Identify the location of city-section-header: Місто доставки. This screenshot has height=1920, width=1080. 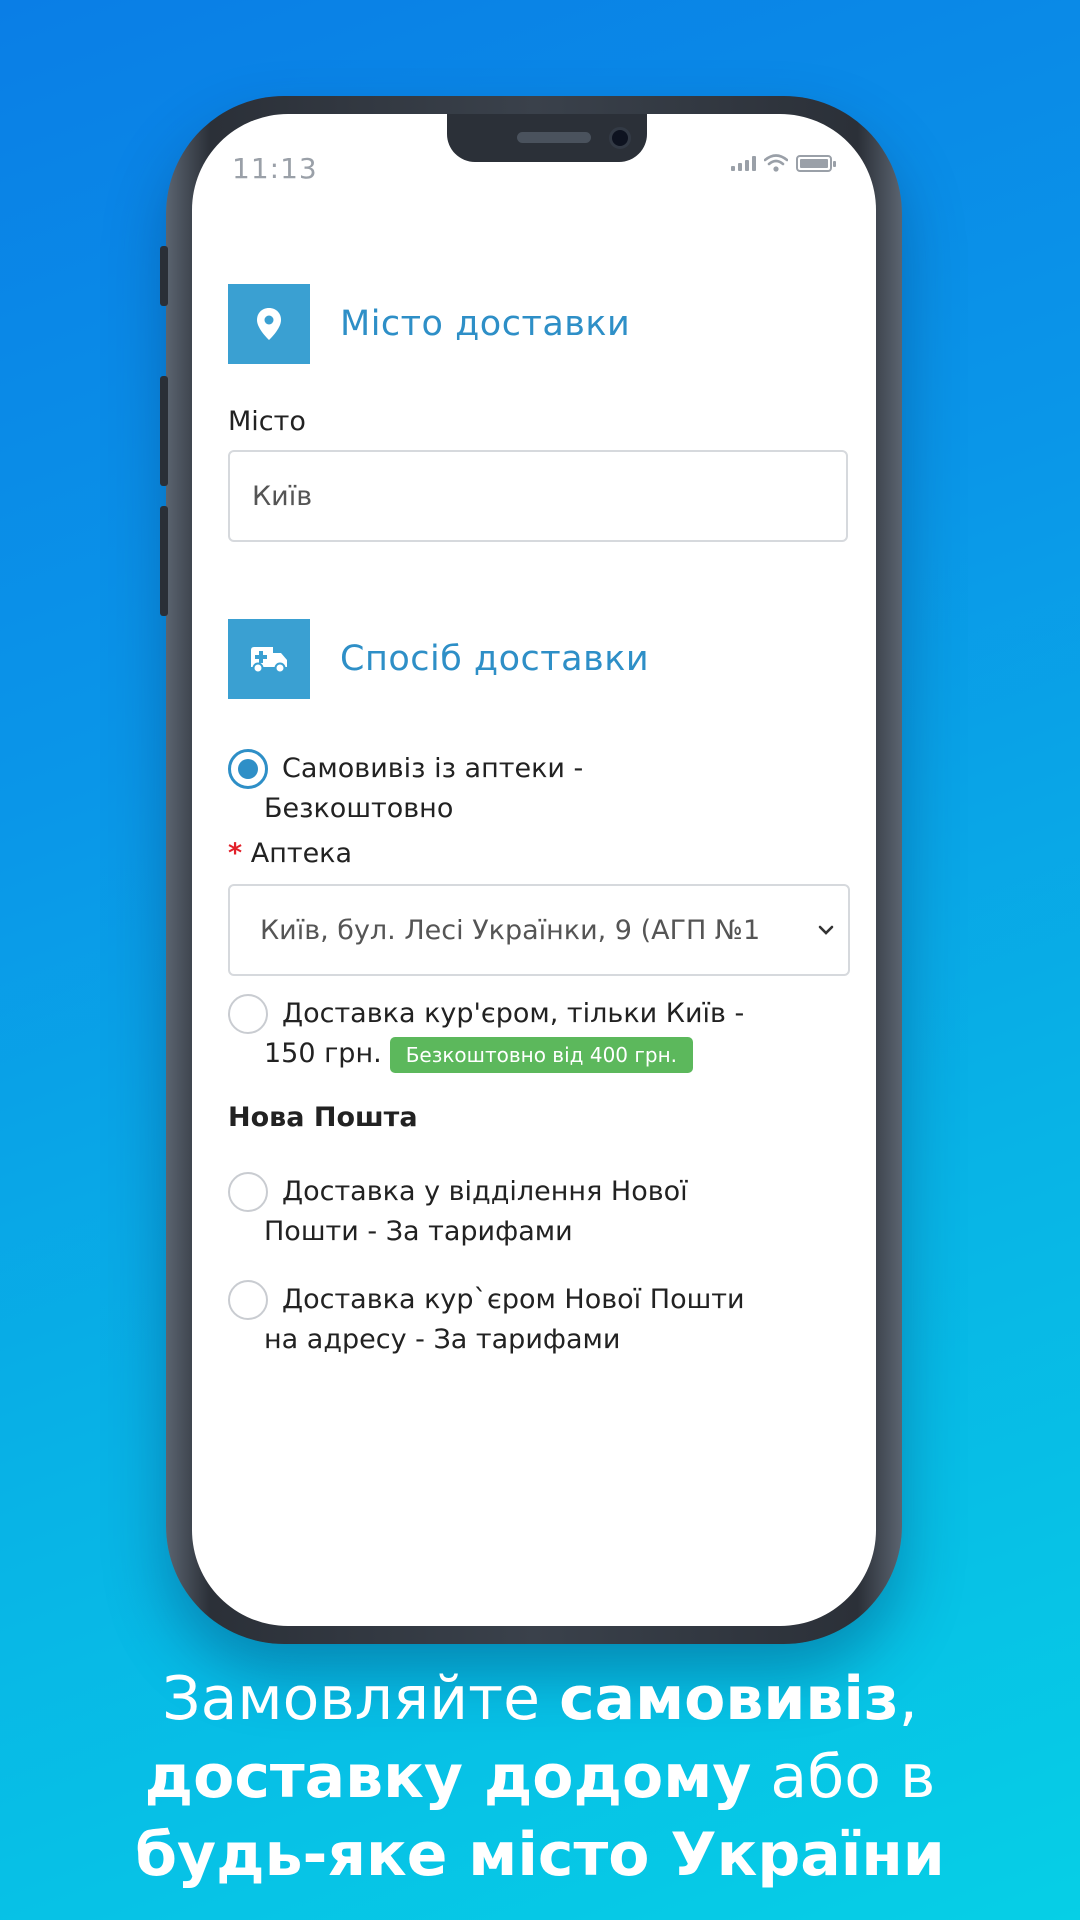
(429, 324).